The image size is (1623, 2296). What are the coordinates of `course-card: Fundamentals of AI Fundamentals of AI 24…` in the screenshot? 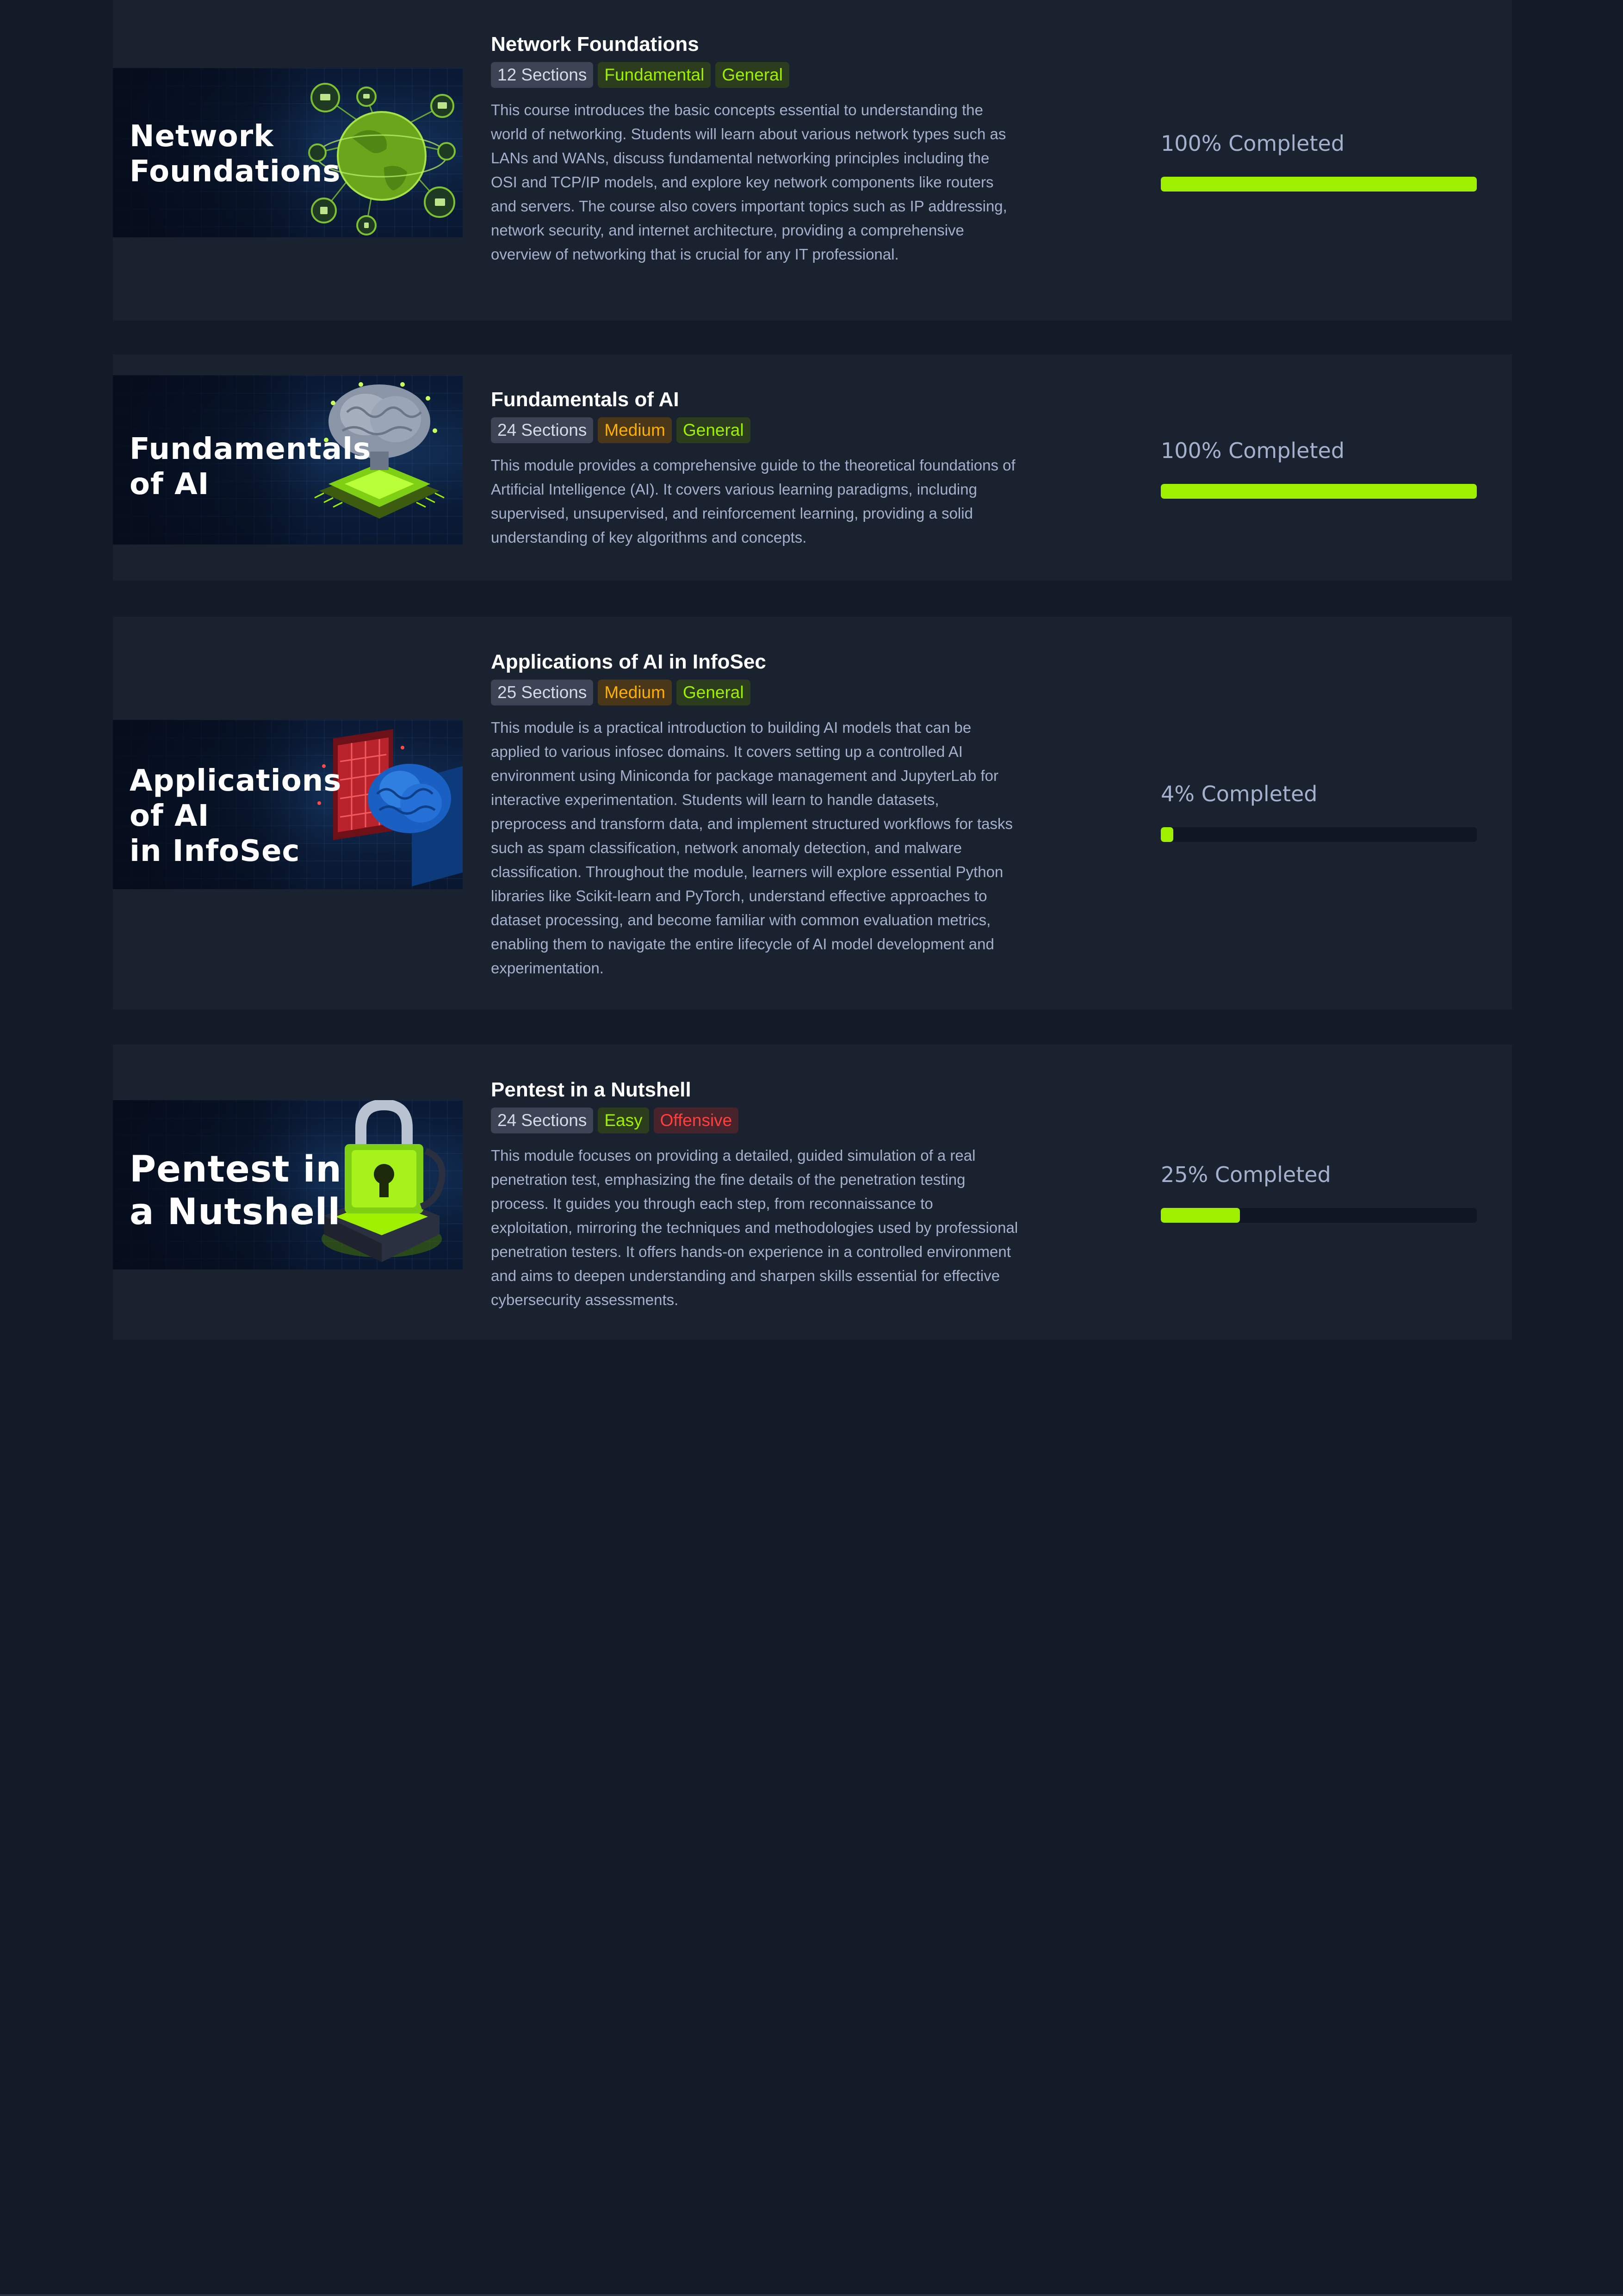 It's located at (812, 467).